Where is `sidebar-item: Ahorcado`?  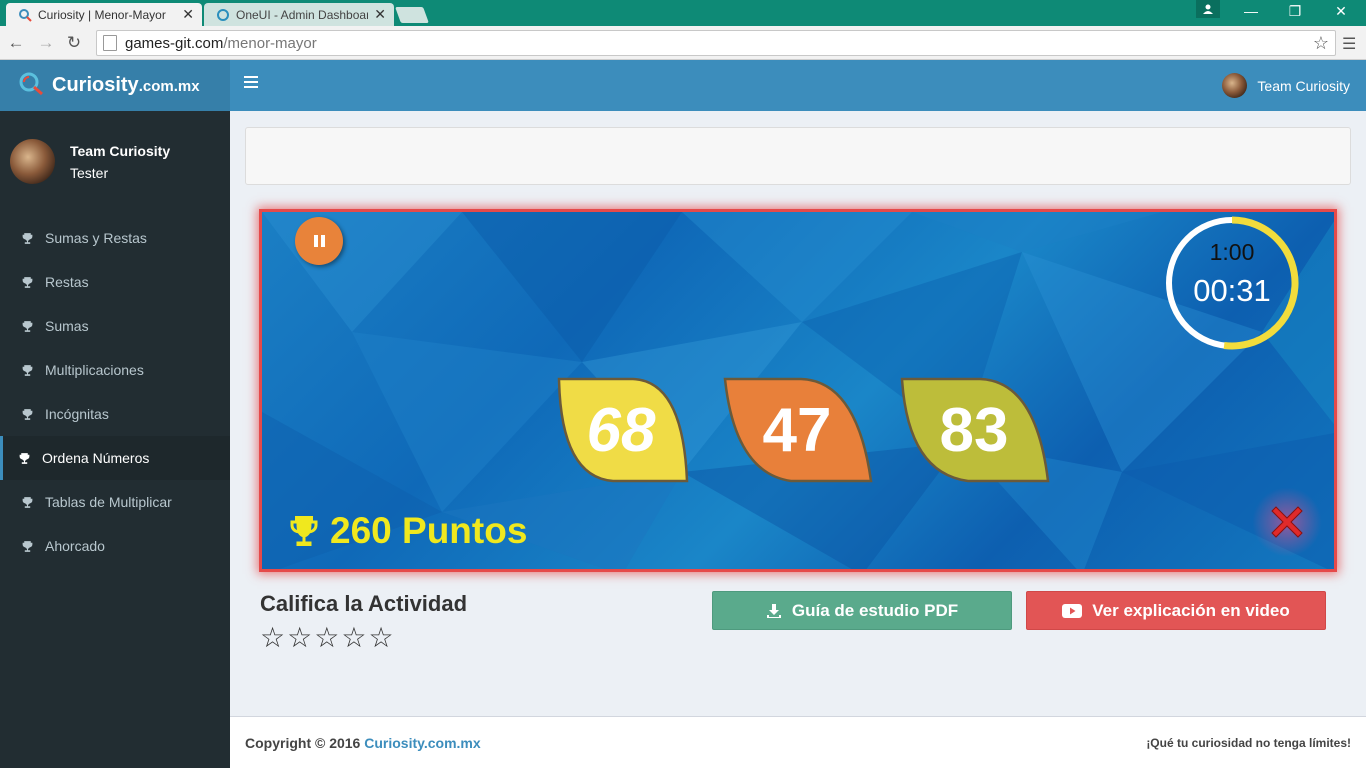 sidebar-item: Ahorcado is located at coordinates (115, 546).